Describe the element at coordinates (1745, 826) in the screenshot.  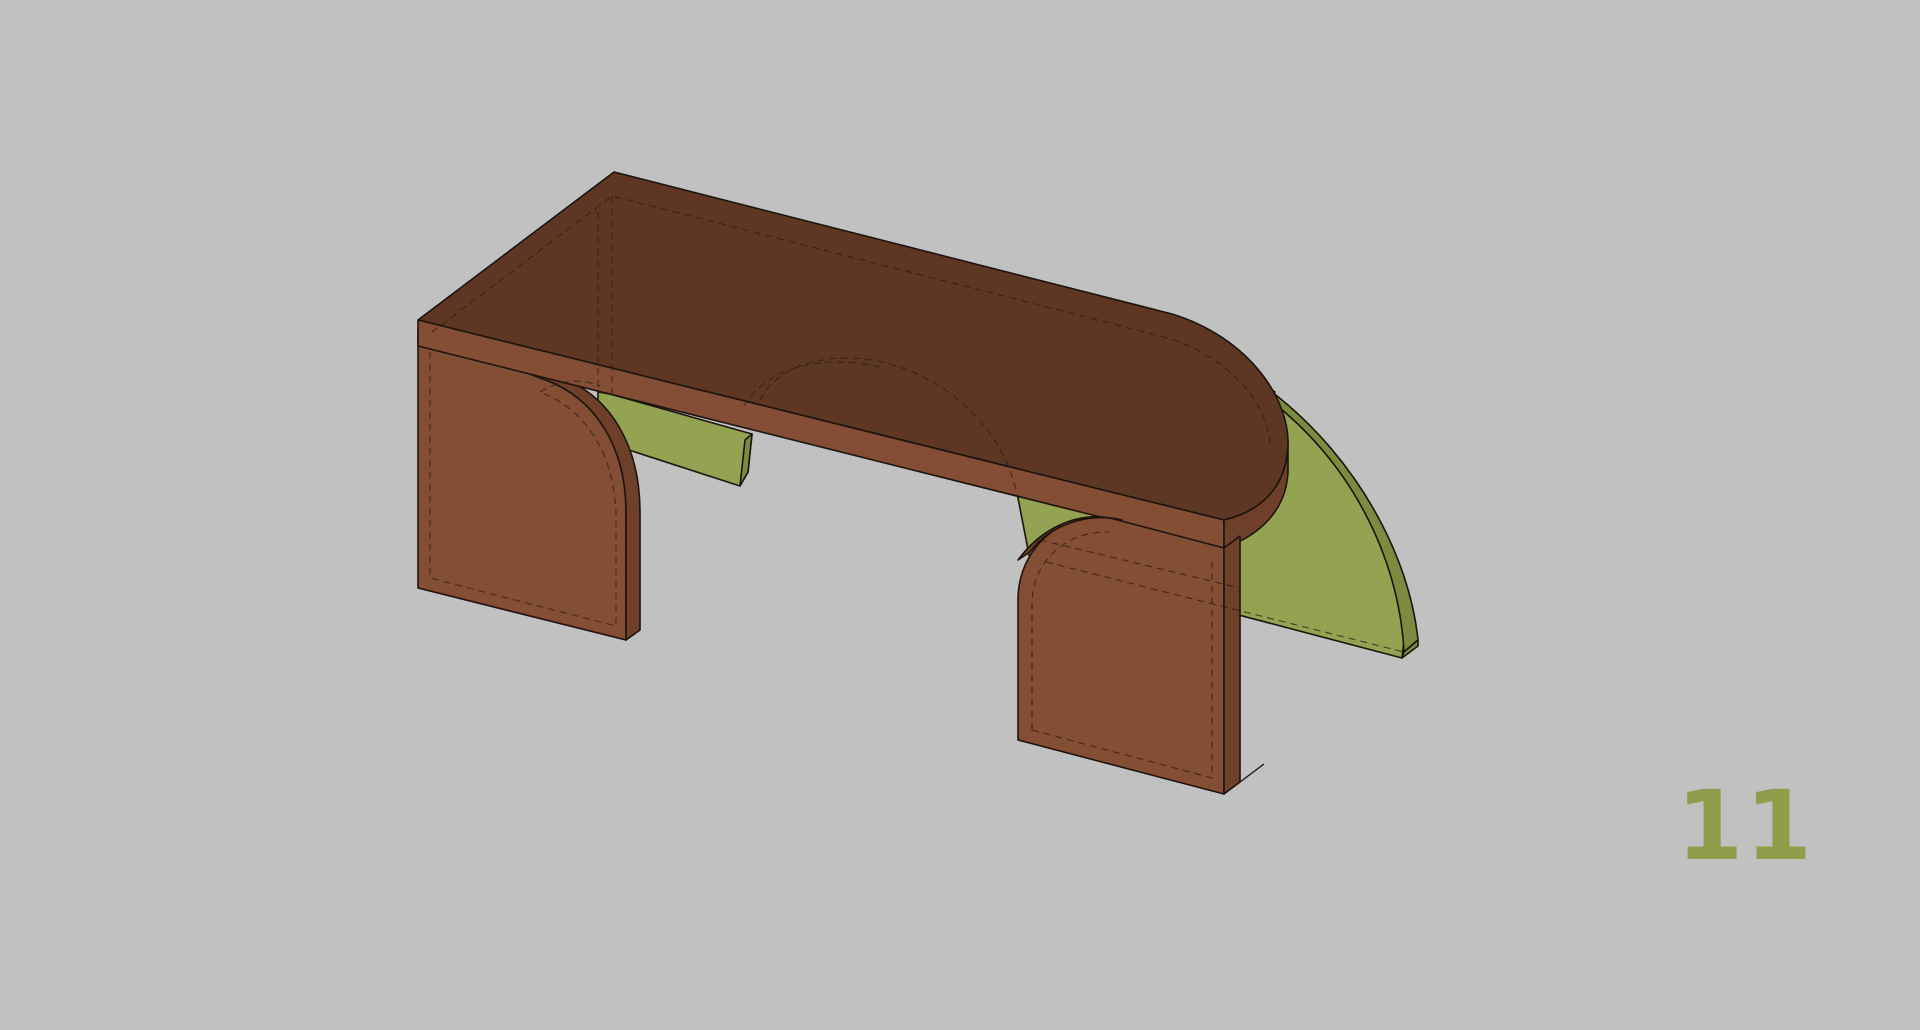
I see `step-number: 11` at that location.